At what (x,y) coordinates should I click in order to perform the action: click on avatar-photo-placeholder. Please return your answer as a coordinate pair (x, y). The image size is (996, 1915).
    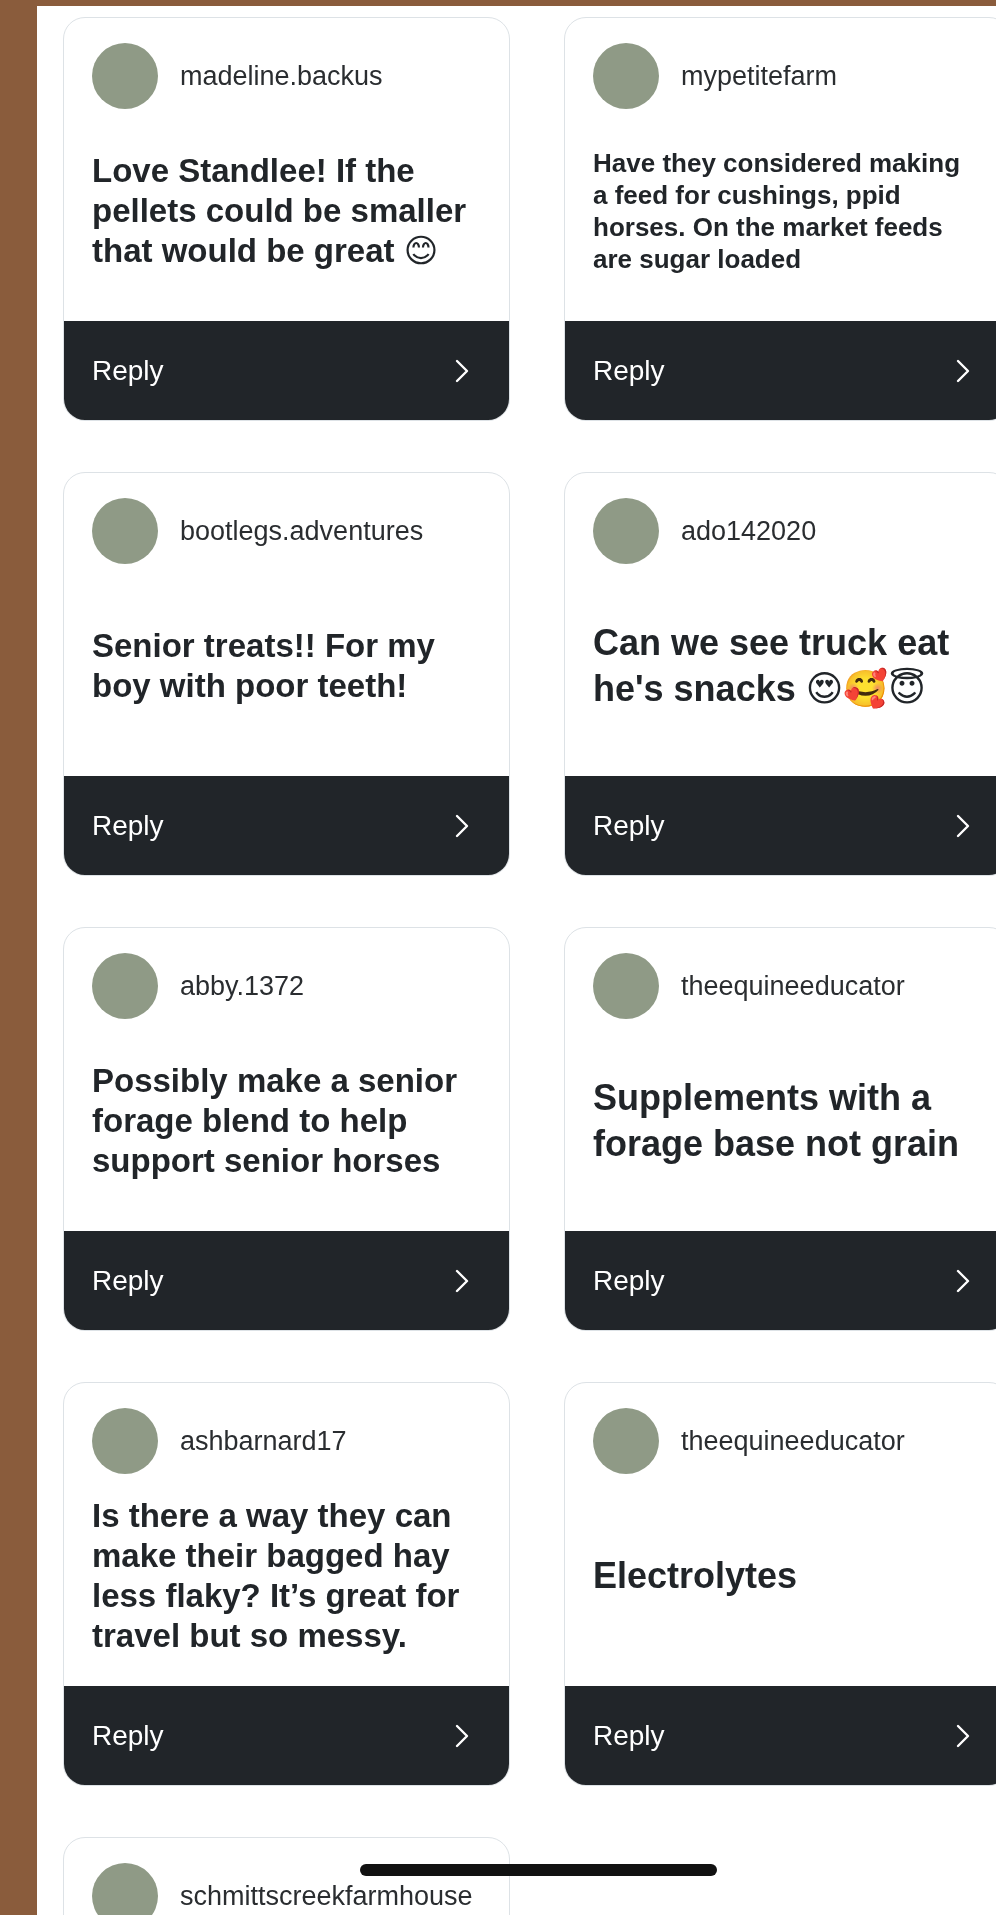
    Looking at the image, I should click on (125, 1889).